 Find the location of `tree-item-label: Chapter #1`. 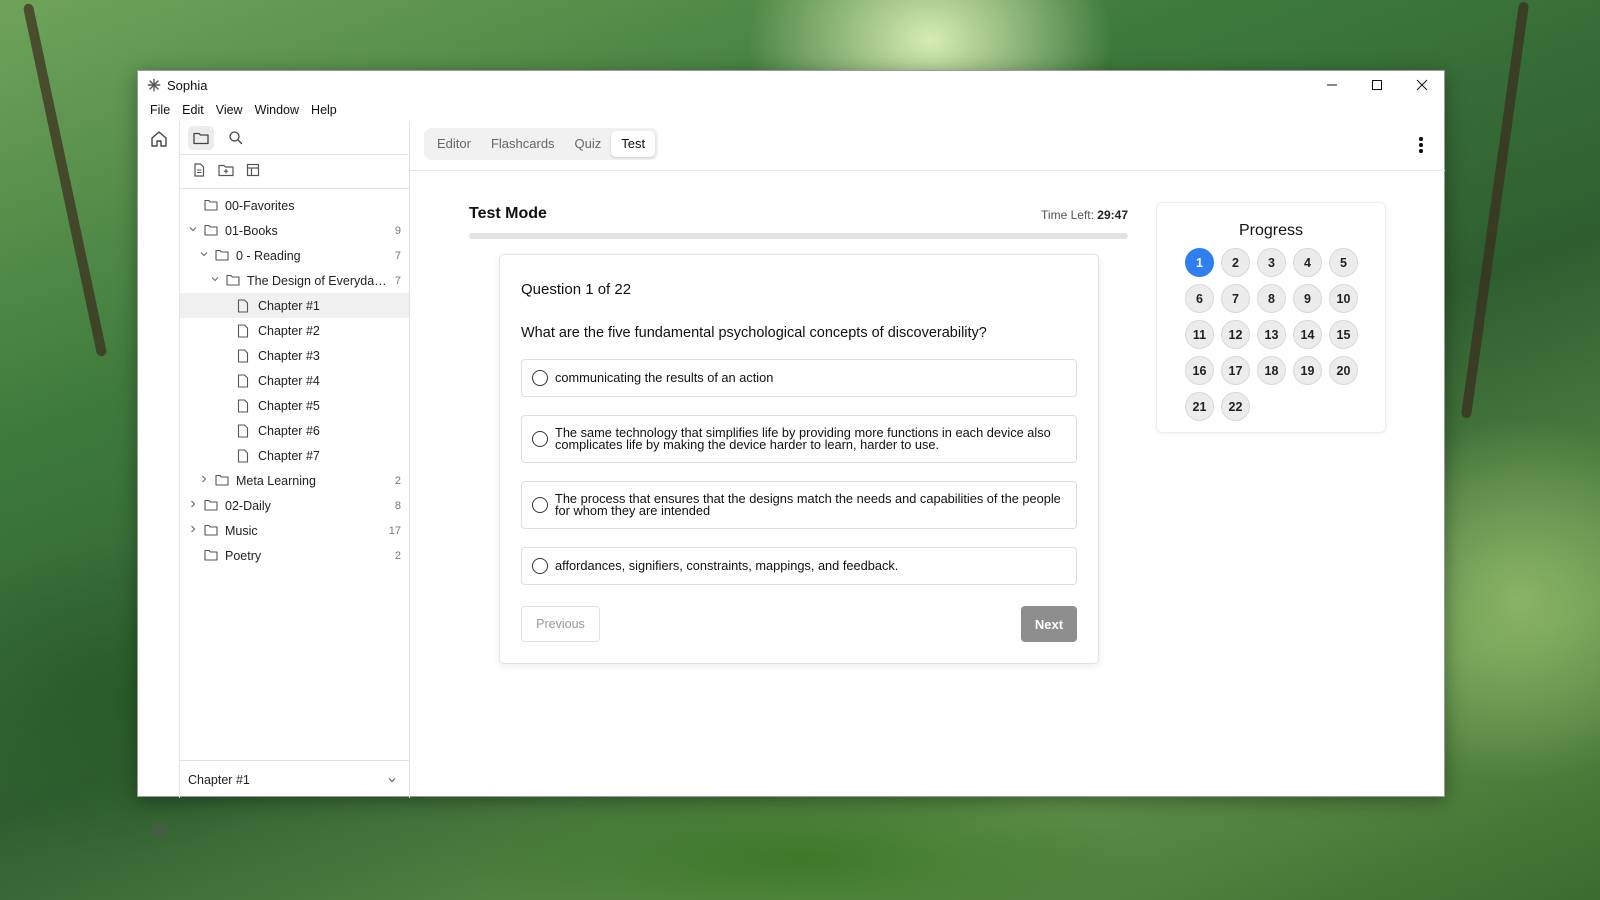

tree-item-label: Chapter #1 is located at coordinates (289, 305).